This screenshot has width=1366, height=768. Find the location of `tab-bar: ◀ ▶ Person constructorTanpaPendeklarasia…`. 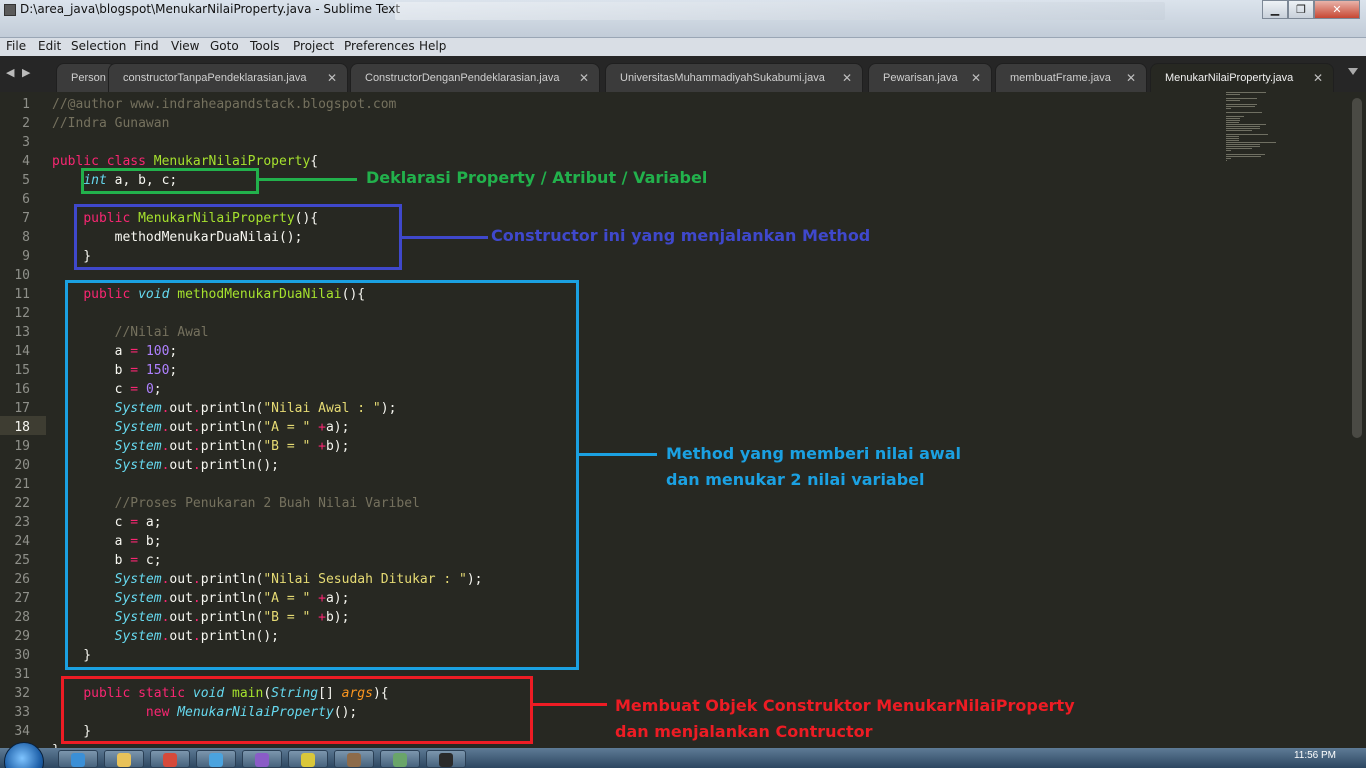

tab-bar: ◀ ▶ Person constructorTanpaPendeklarasia… is located at coordinates (683, 74).